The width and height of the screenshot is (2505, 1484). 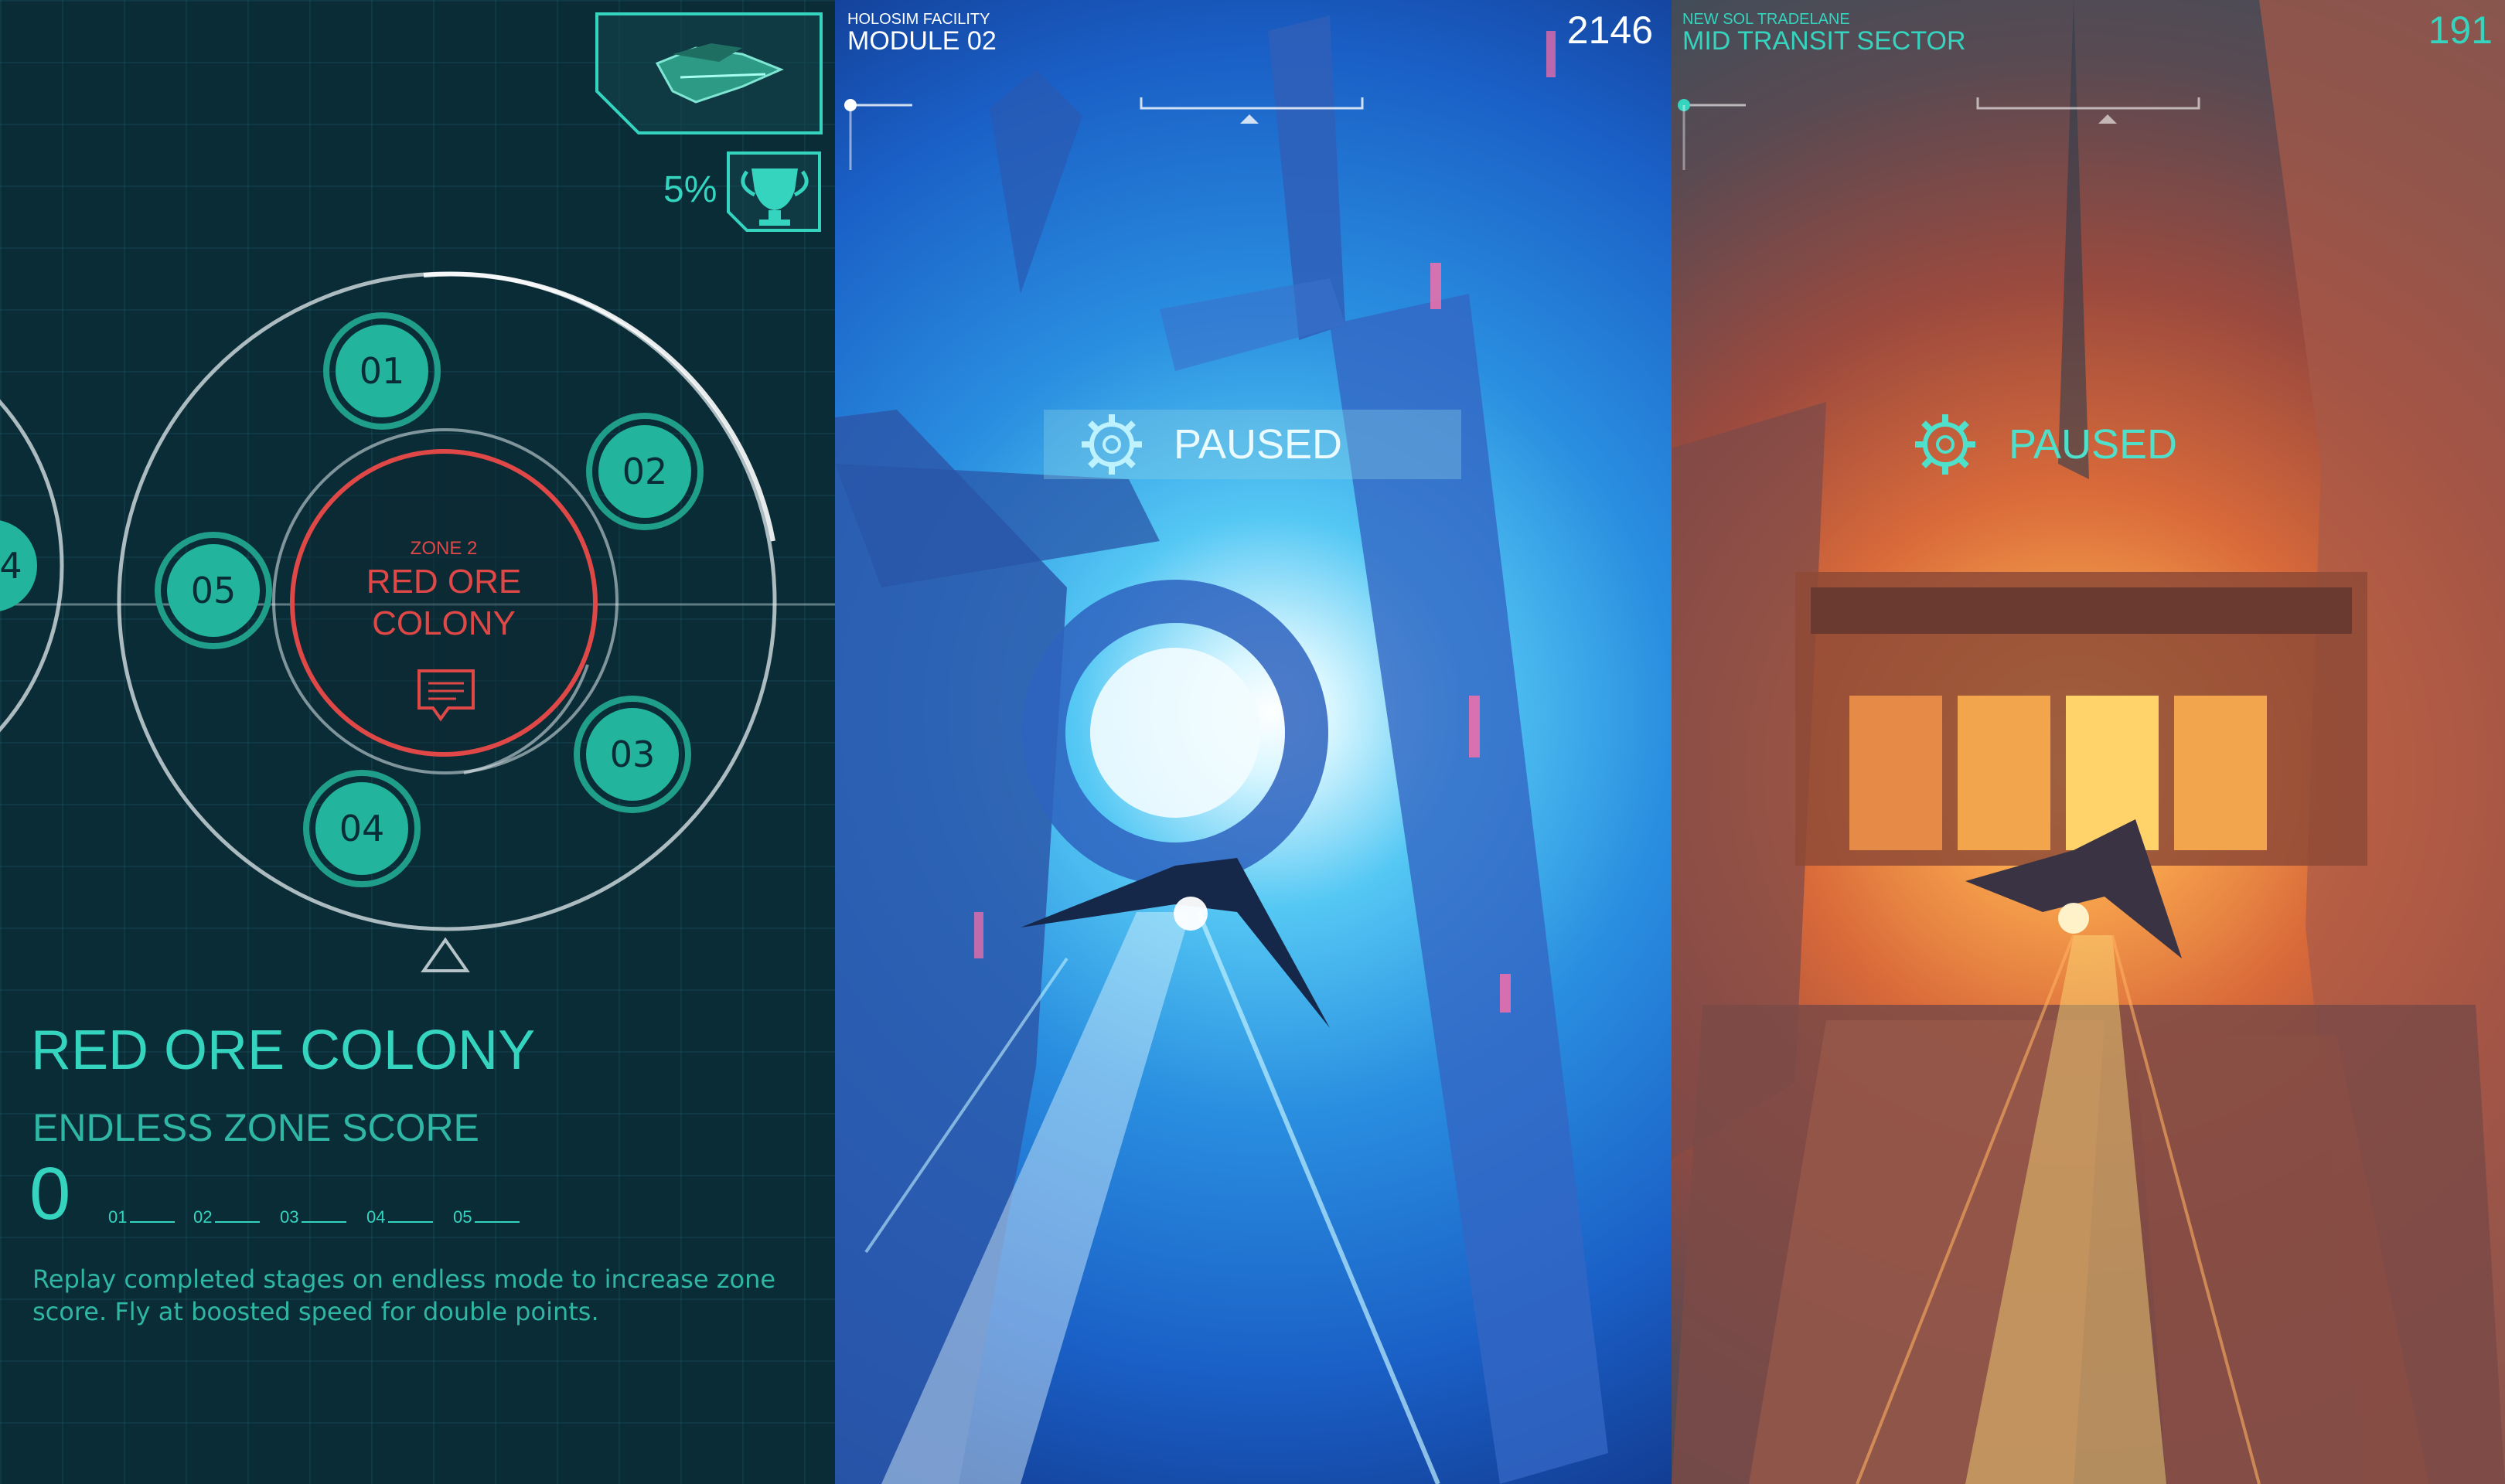 What do you see at coordinates (50, 1193) in the screenshot?
I see `endless-score-value: 0` at bounding box center [50, 1193].